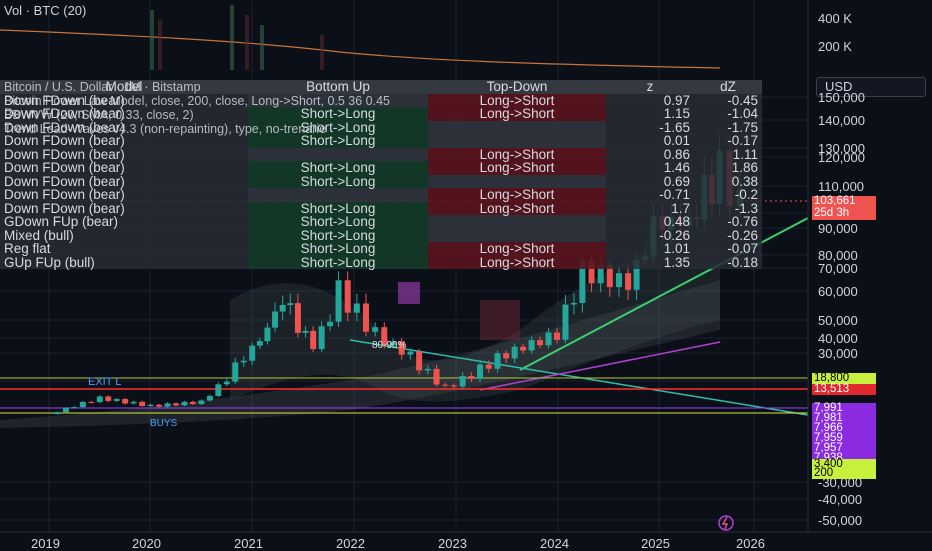 The image size is (932, 551). I want to click on row-z: 0.69, so click(650, 181).